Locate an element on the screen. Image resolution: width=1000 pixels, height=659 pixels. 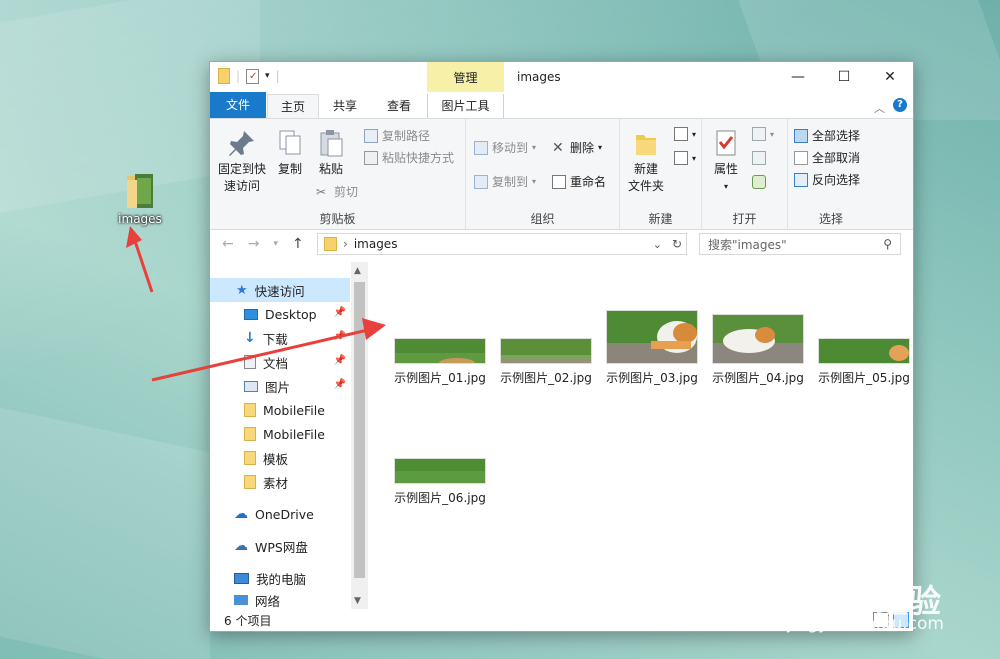
invert-selection-button: 反向选择 is located at coordinates (827, 179).